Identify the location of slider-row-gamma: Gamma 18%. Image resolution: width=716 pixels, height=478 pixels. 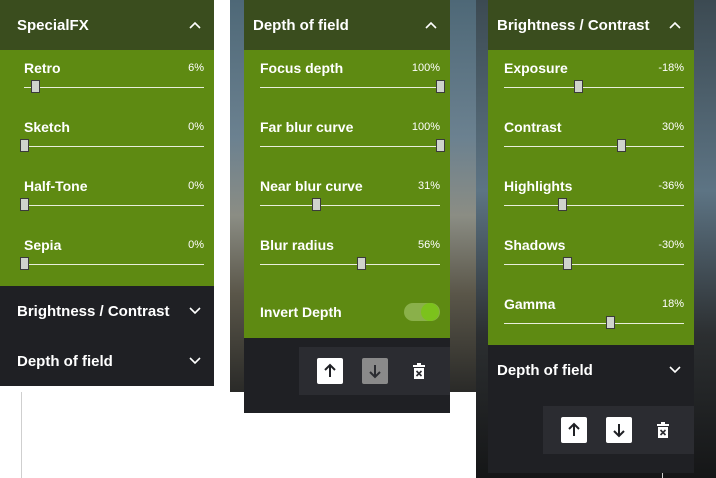
(591, 315).